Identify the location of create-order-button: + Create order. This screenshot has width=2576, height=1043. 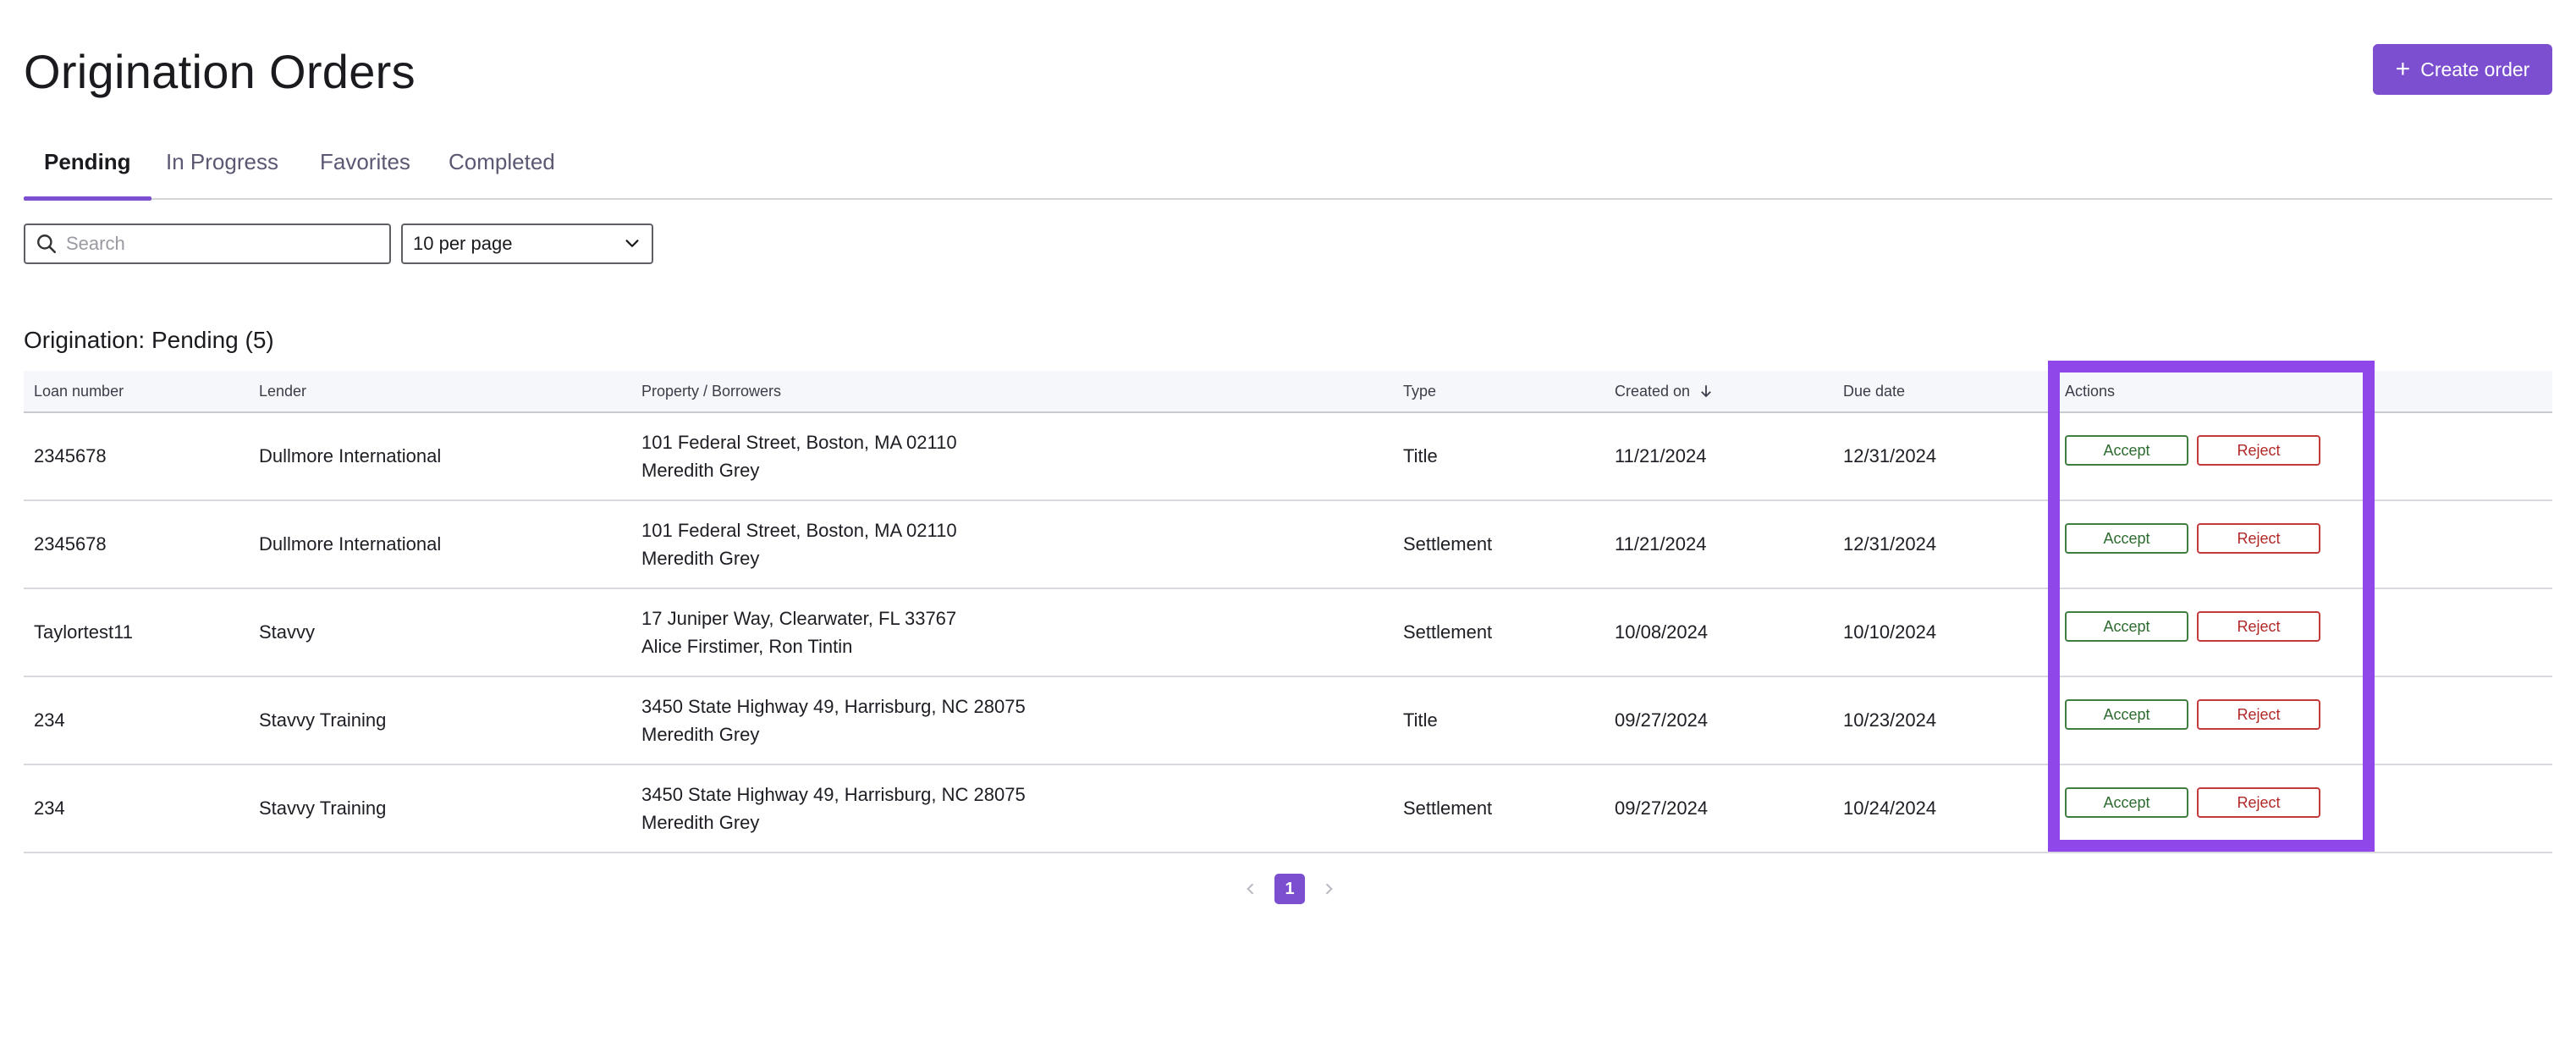
(2462, 69).